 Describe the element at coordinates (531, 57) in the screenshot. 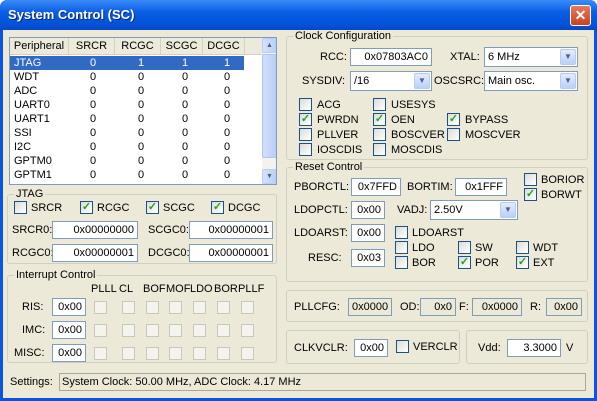

I see `xtal-select: 6 MHz ▼` at that location.